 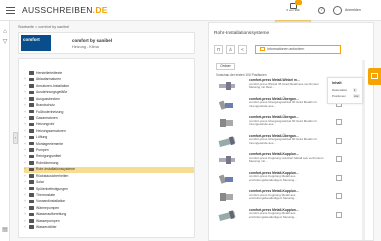 What do you see at coordinates (109, 202) in the screenshot?
I see `category-item: + Vorwandinstallation` at bounding box center [109, 202].